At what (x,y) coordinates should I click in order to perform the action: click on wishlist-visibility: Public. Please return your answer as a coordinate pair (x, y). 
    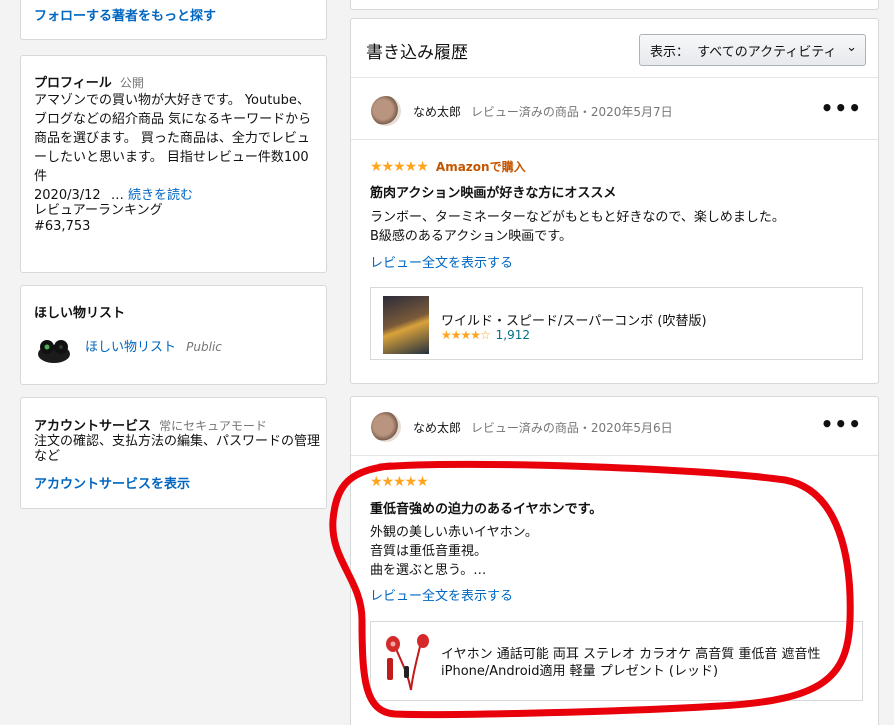
    Looking at the image, I should click on (204, 347).